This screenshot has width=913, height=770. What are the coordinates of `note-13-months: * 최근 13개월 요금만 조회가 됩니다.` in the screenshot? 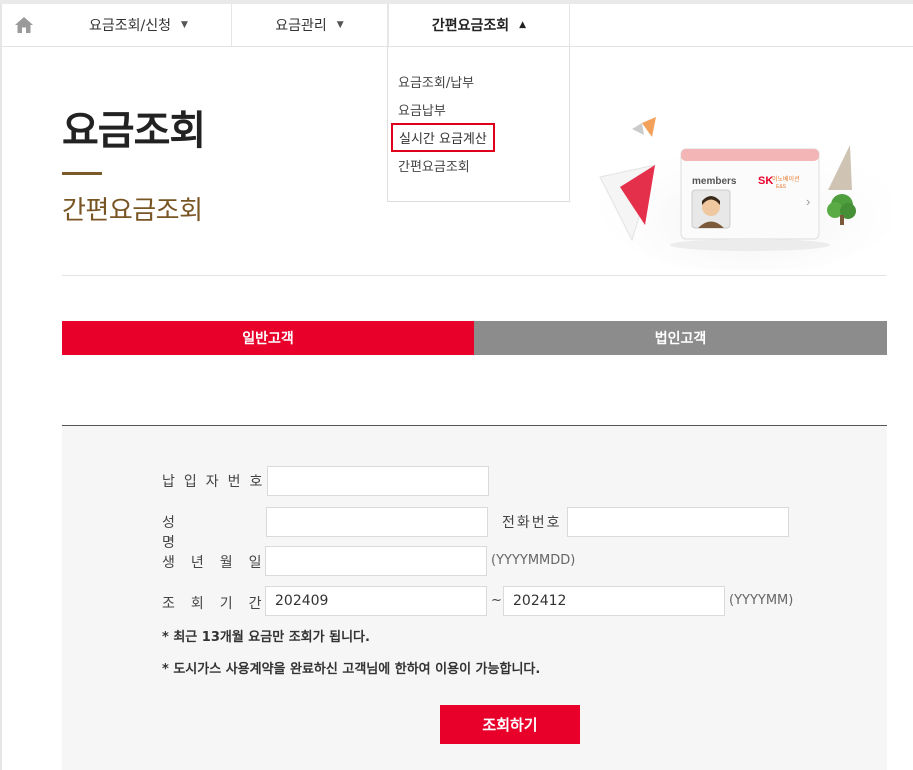 It's located at (266, 637).